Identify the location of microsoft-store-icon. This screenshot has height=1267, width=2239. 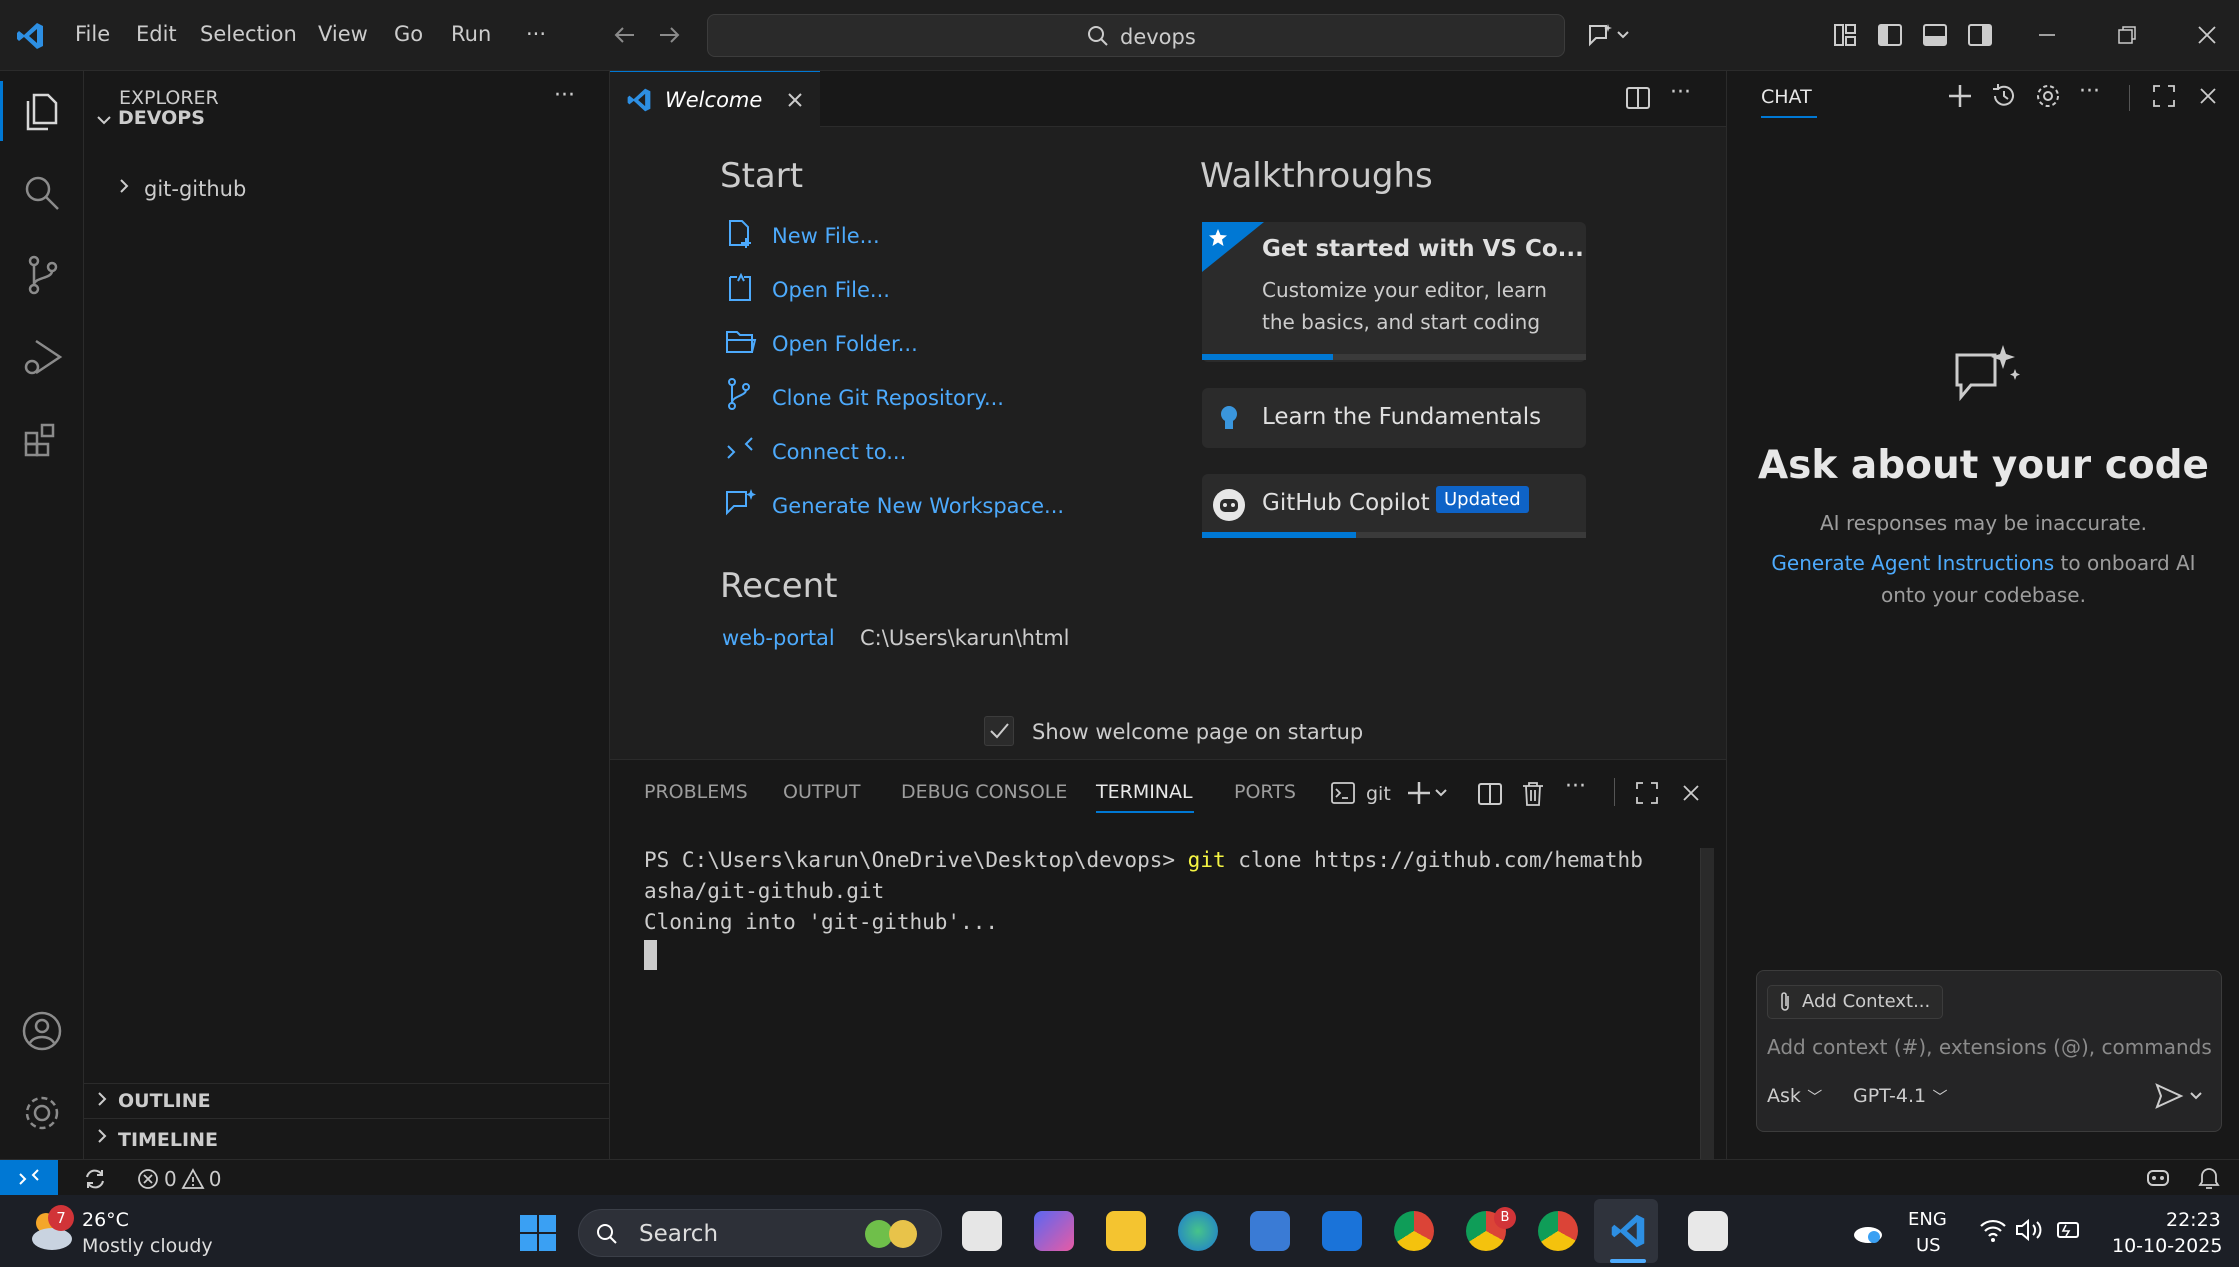
(1270, 1231).